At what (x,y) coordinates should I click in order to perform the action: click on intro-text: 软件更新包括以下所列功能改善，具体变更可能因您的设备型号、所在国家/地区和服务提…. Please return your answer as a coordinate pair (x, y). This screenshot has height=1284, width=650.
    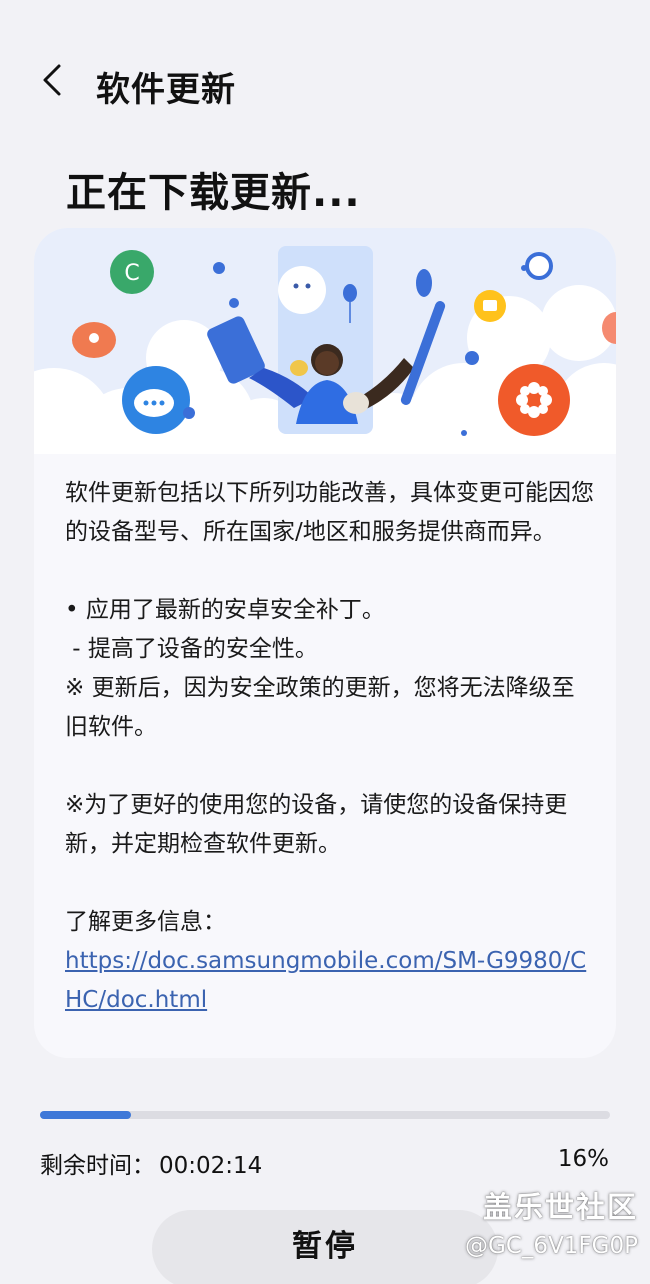
    Looking at the image, I should click on (329, 512).